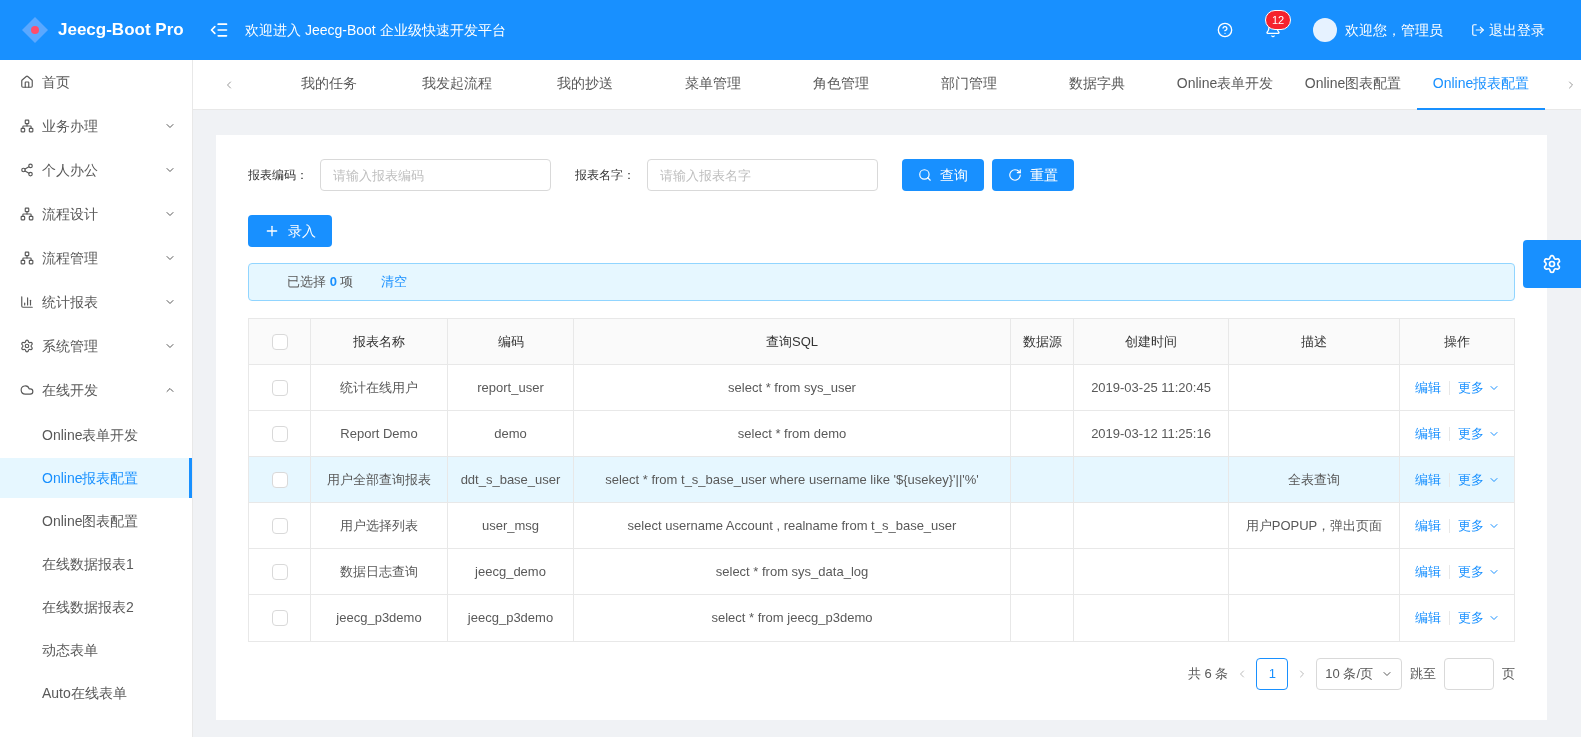  What do you see at coordinates (605, 175) in the screenshot?
I see `field-label: 报表名字：` at bounding box center [605, 175].